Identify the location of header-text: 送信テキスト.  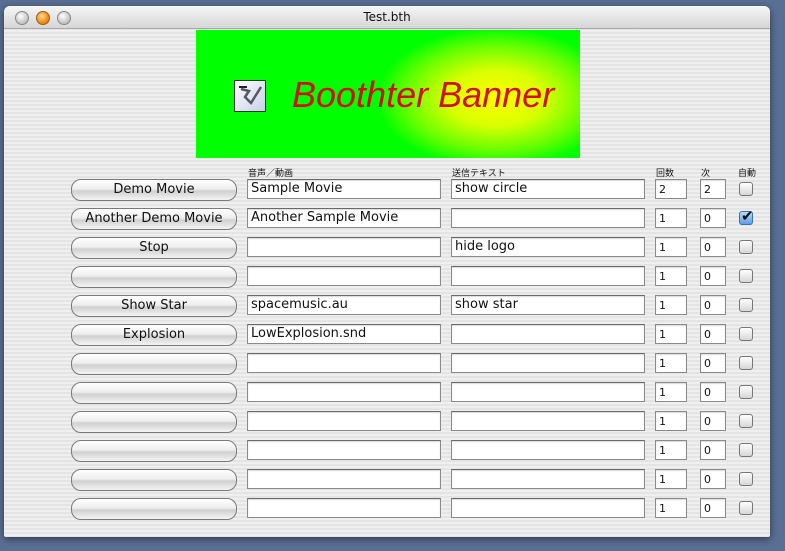
(479, 174).